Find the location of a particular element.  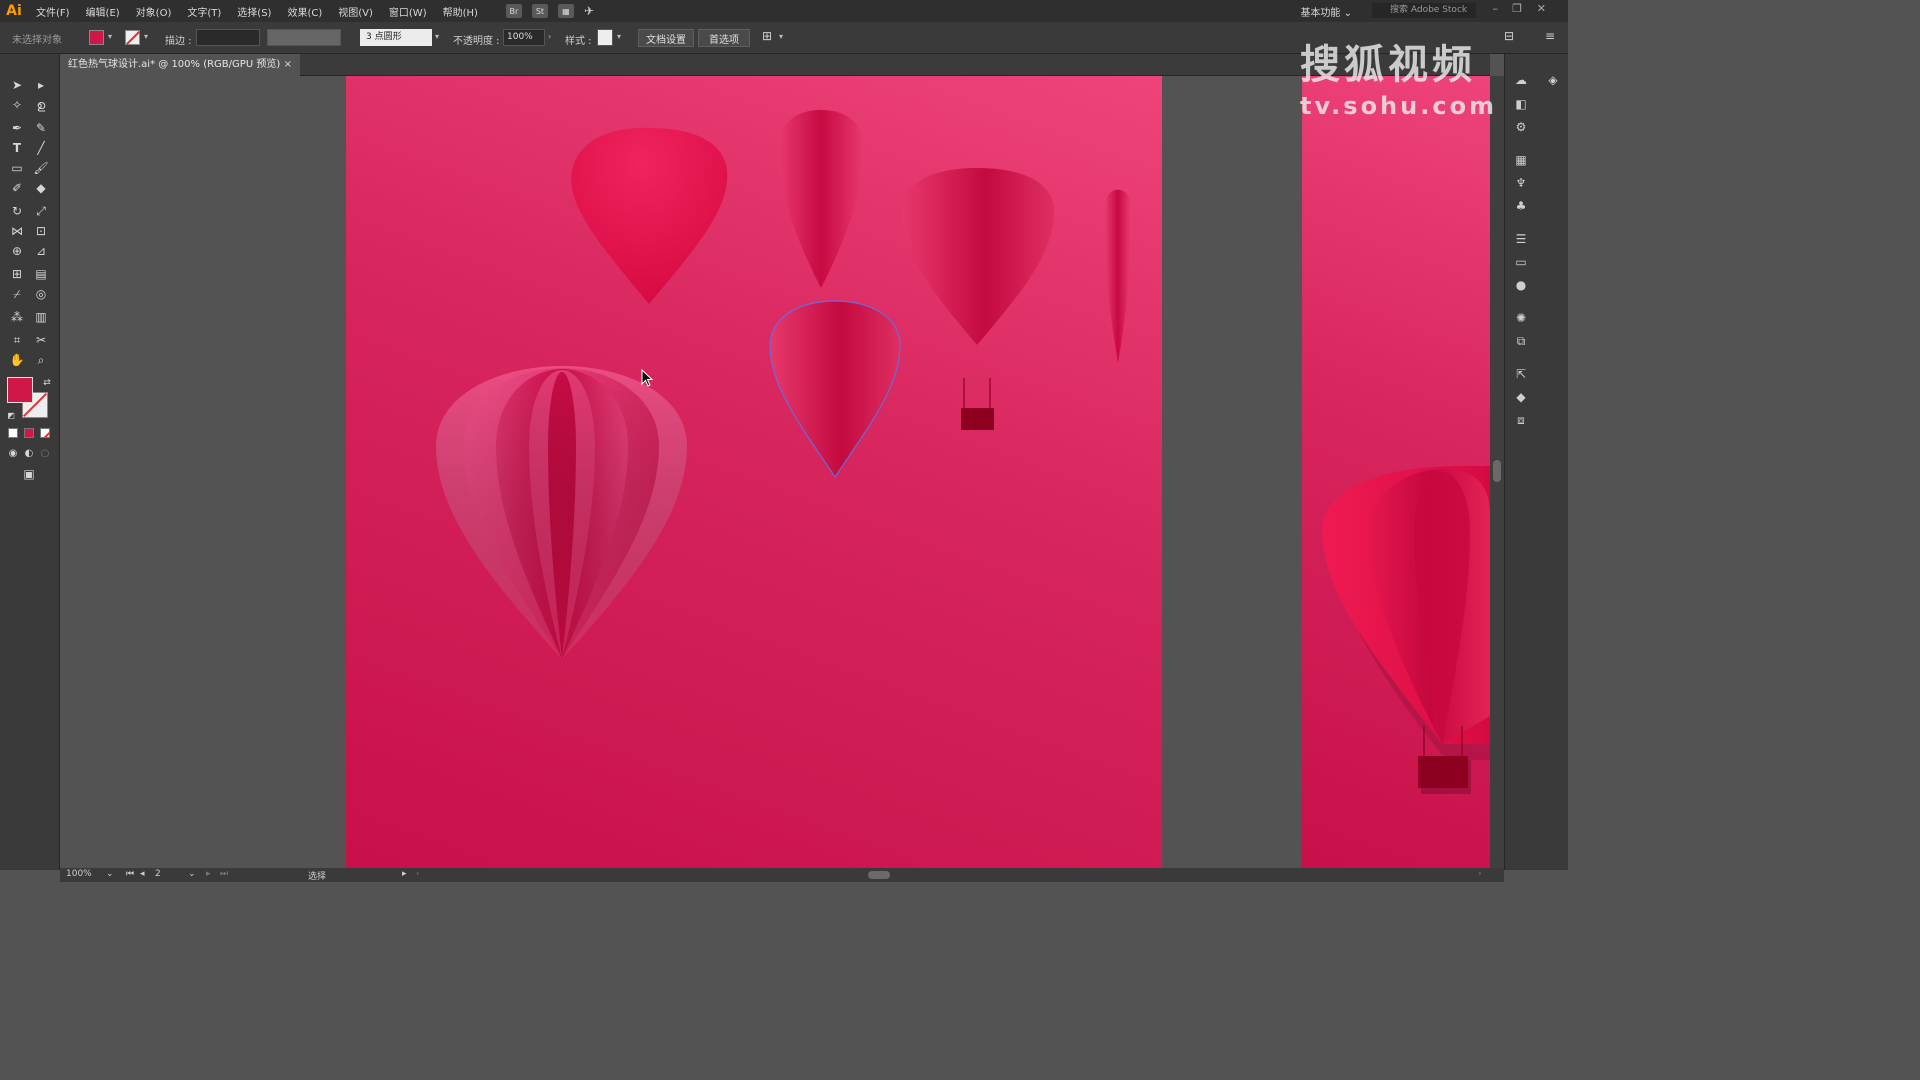

blend-tool-icon: ◎ is located at coordinates (41, 294).